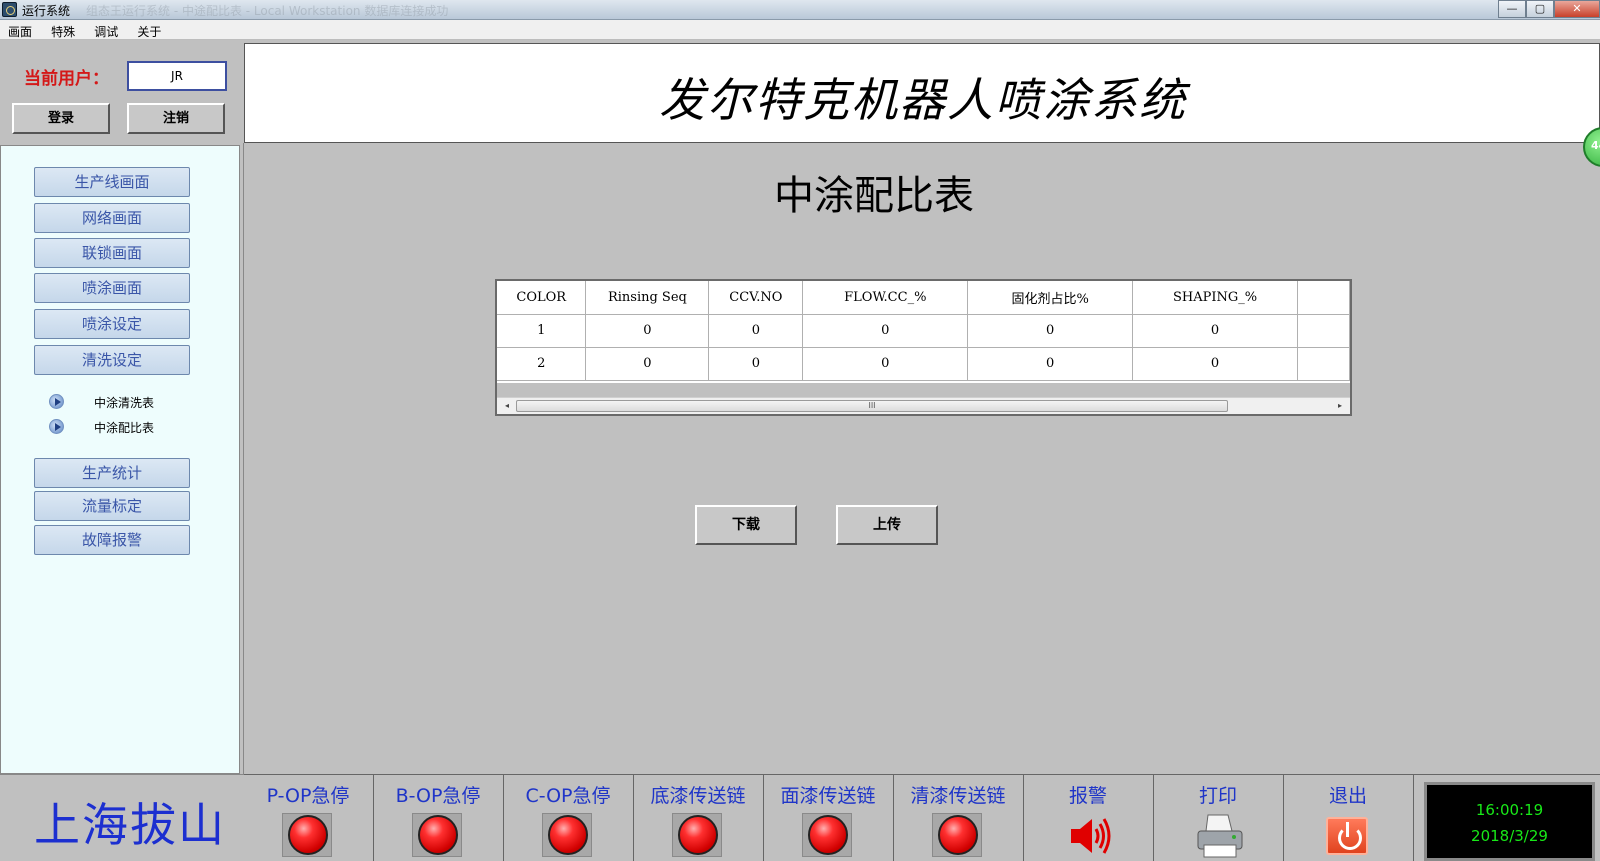 The image size is (1600, 861). I want to click on col-ccv-no: CCV.NO, so click(756, 298).